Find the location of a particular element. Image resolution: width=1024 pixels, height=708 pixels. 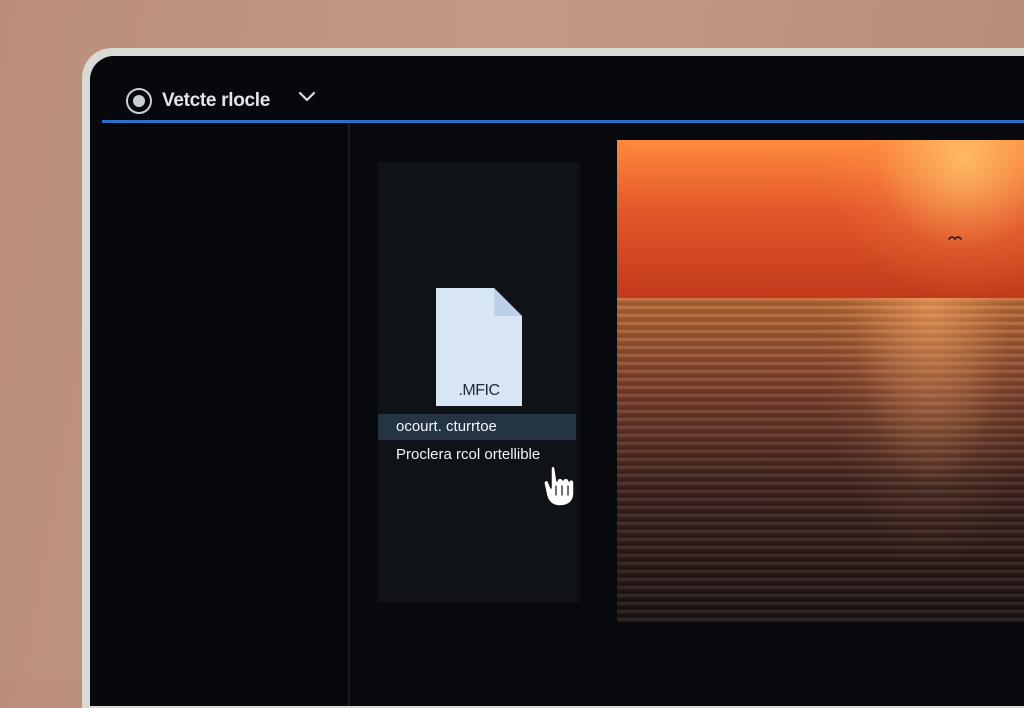

bird-icon is located at coordinates (955, 238).